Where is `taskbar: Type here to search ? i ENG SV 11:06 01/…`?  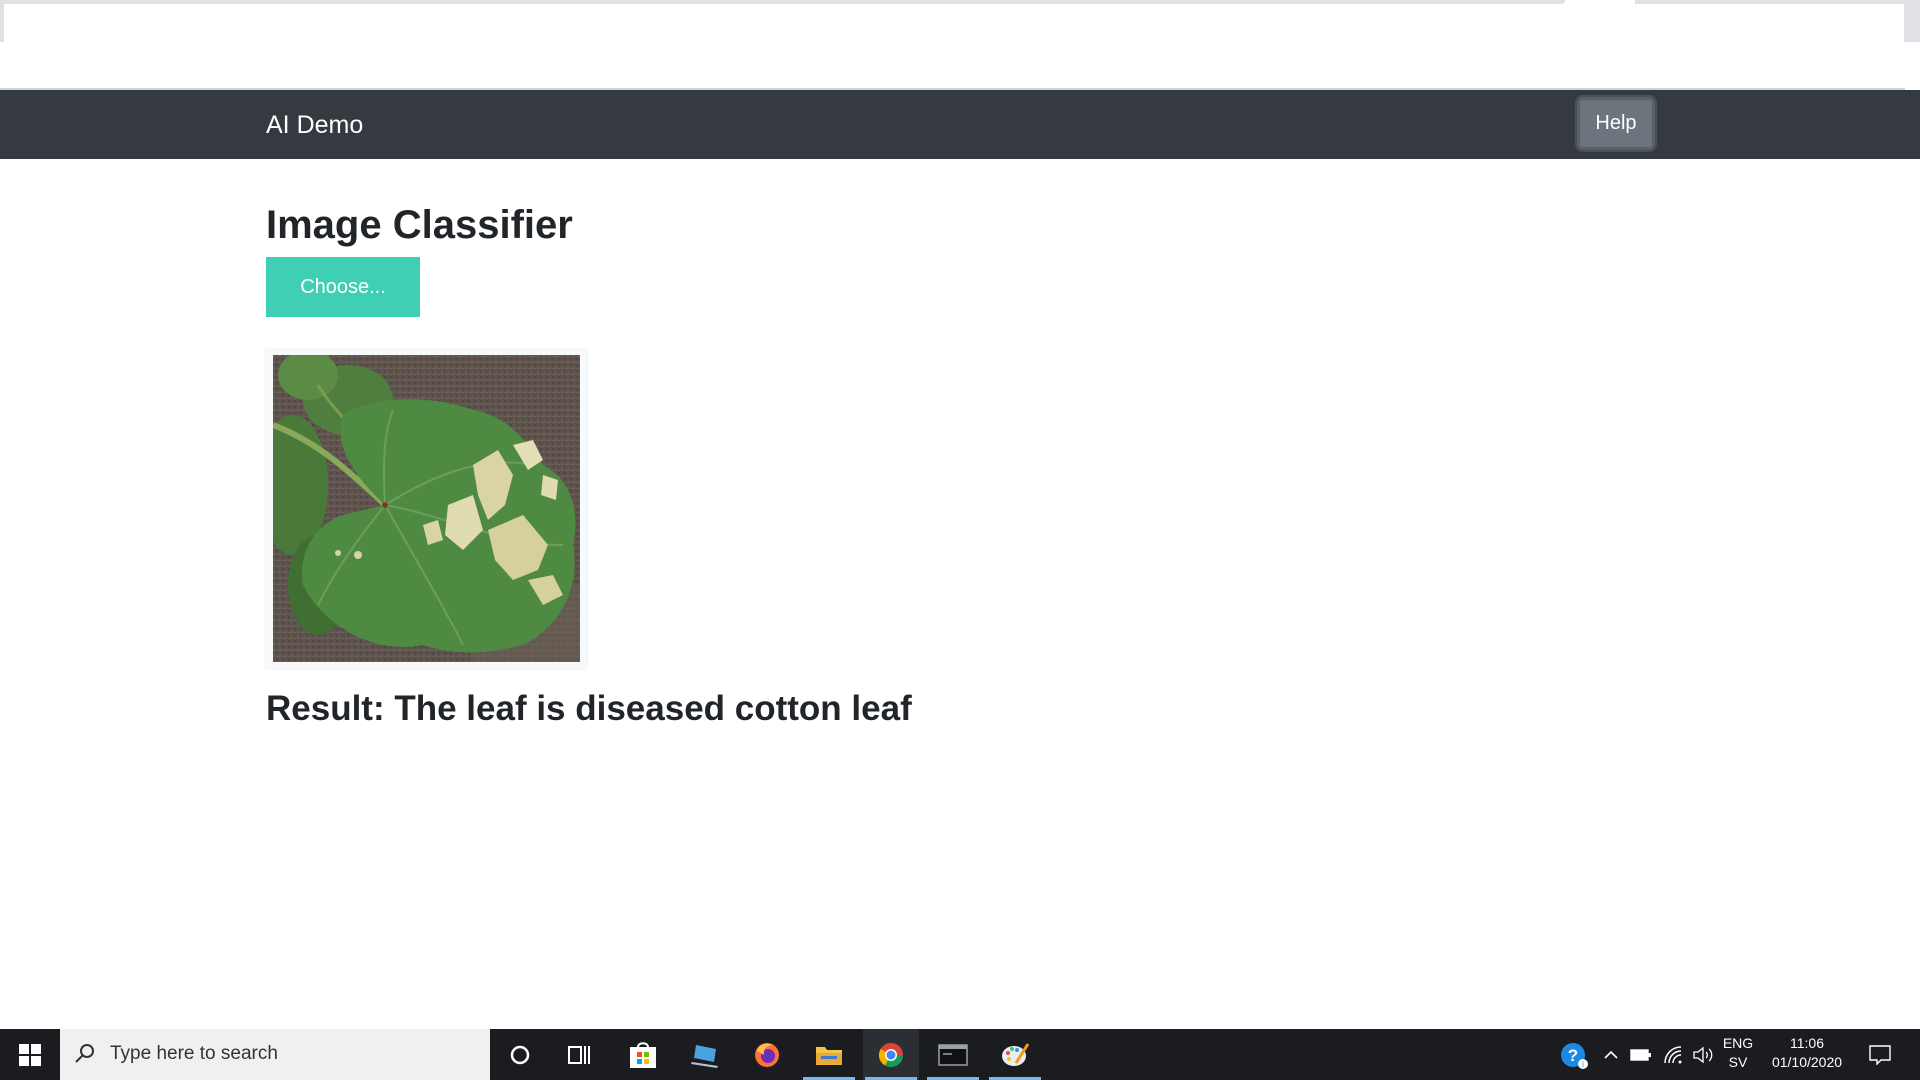
taskbar: Type here to search ? i ENG SV 11:06 01/… is located at coordinates (960, 1054).